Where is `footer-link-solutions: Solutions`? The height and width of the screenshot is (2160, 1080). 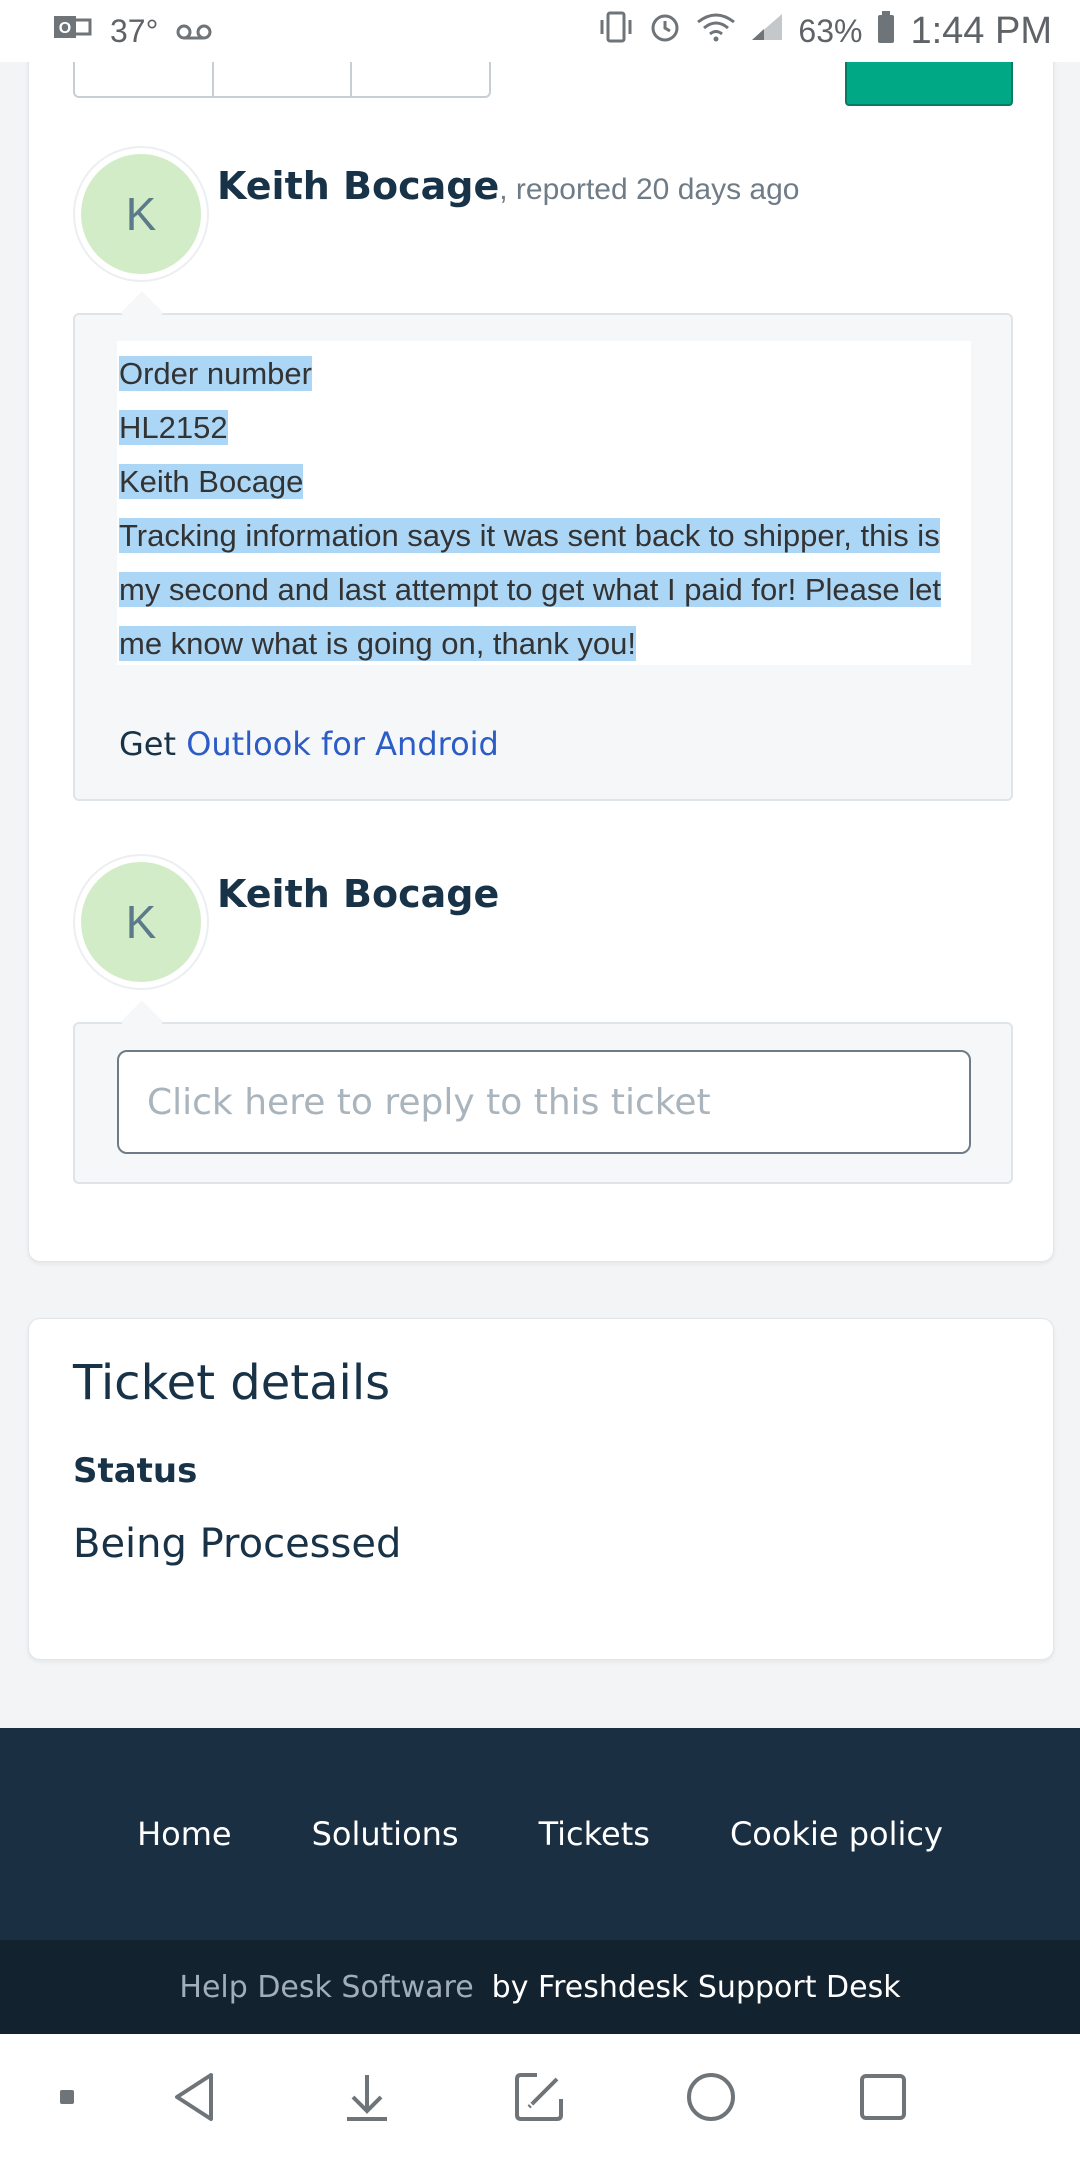
footer-link-solutions: Solutions is located at coordinates (385, 1834).